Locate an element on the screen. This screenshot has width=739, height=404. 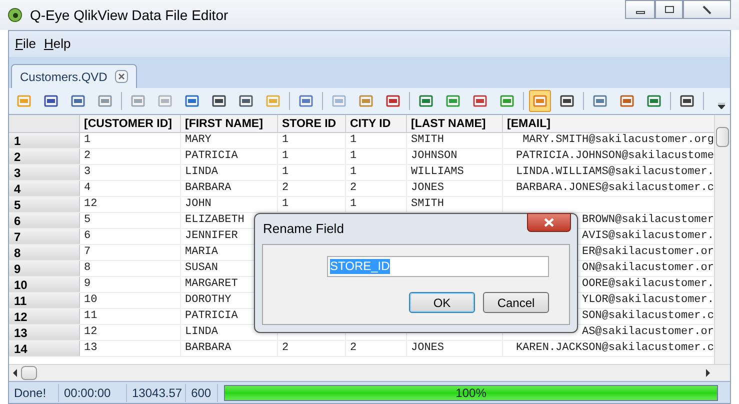
table-cell-text: 11 is located at coordinates (91, 316).